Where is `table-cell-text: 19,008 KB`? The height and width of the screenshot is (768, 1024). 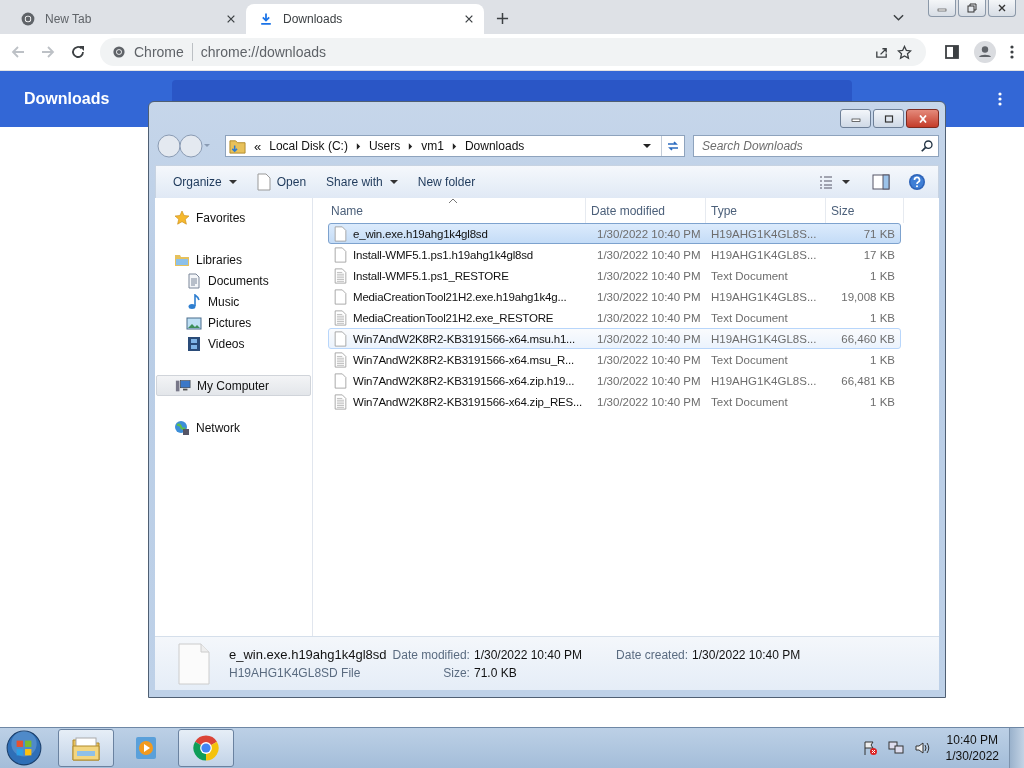 table-cell-text: 19,008 KB is located at coordinates (867, 296).